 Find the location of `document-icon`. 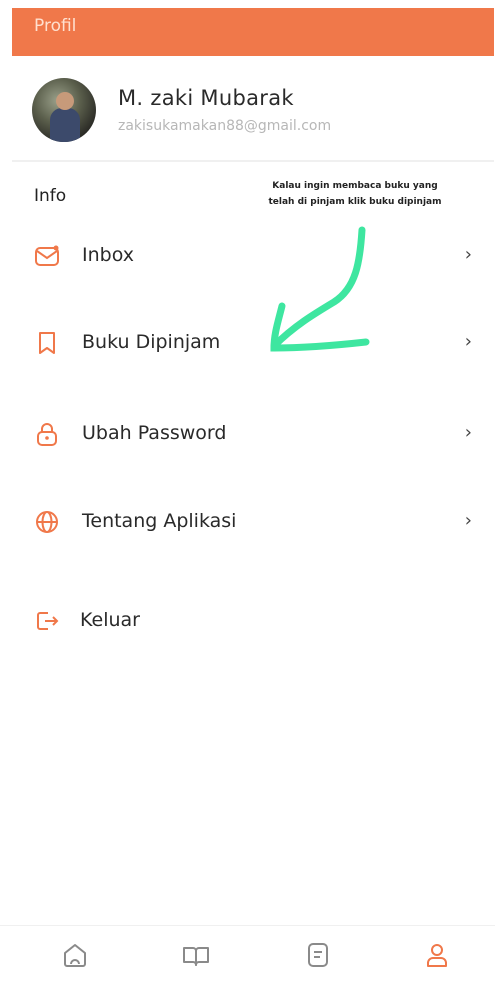

document-icon is located at coordinates (318, 955).